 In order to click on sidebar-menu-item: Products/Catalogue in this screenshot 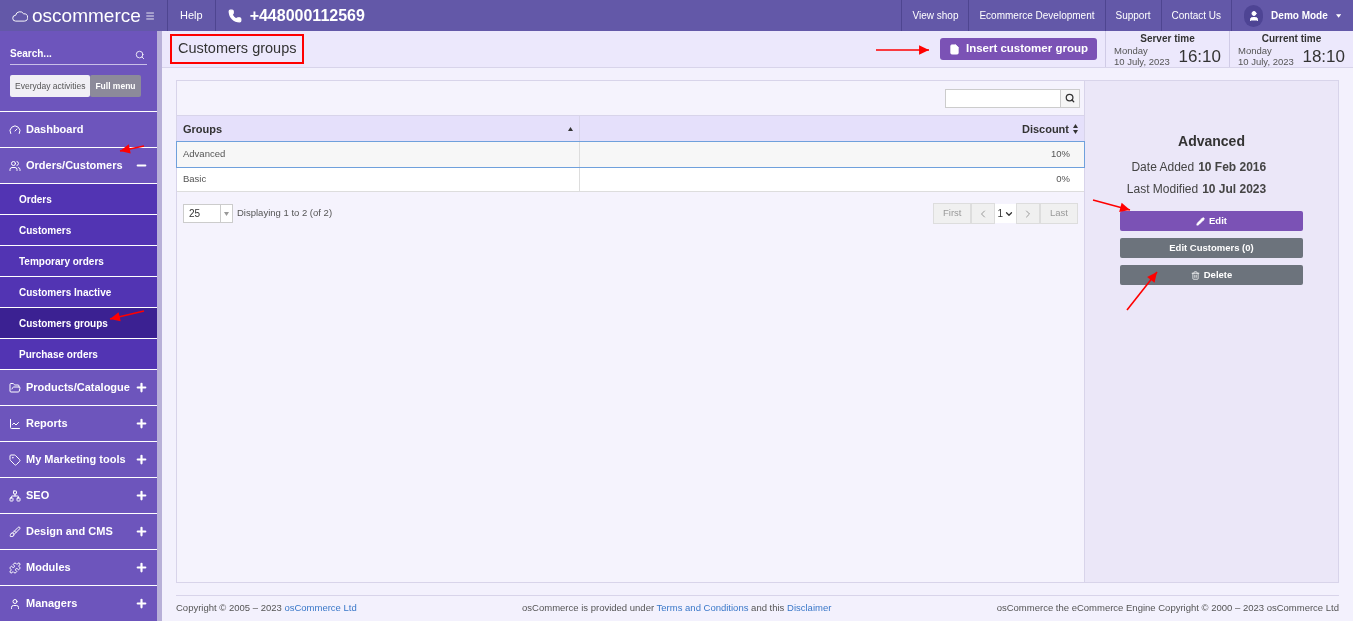, I will do `click(78, 387)`.